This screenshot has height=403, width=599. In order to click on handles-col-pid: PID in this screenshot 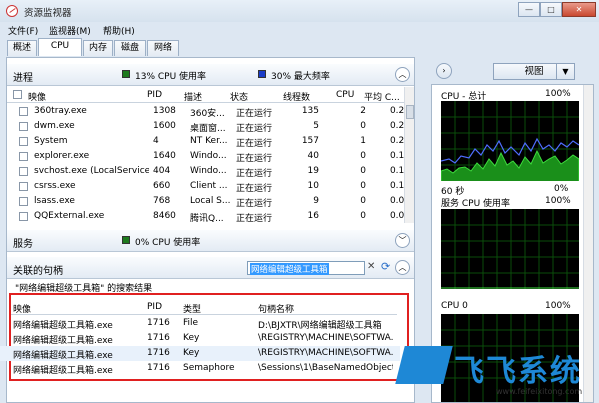, I will do `click(154, 307)`.